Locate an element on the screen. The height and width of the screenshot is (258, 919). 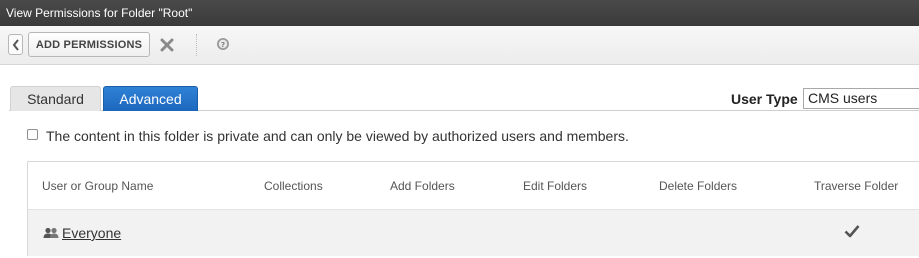
help-icon: ? is located at coordinates (223, 44).